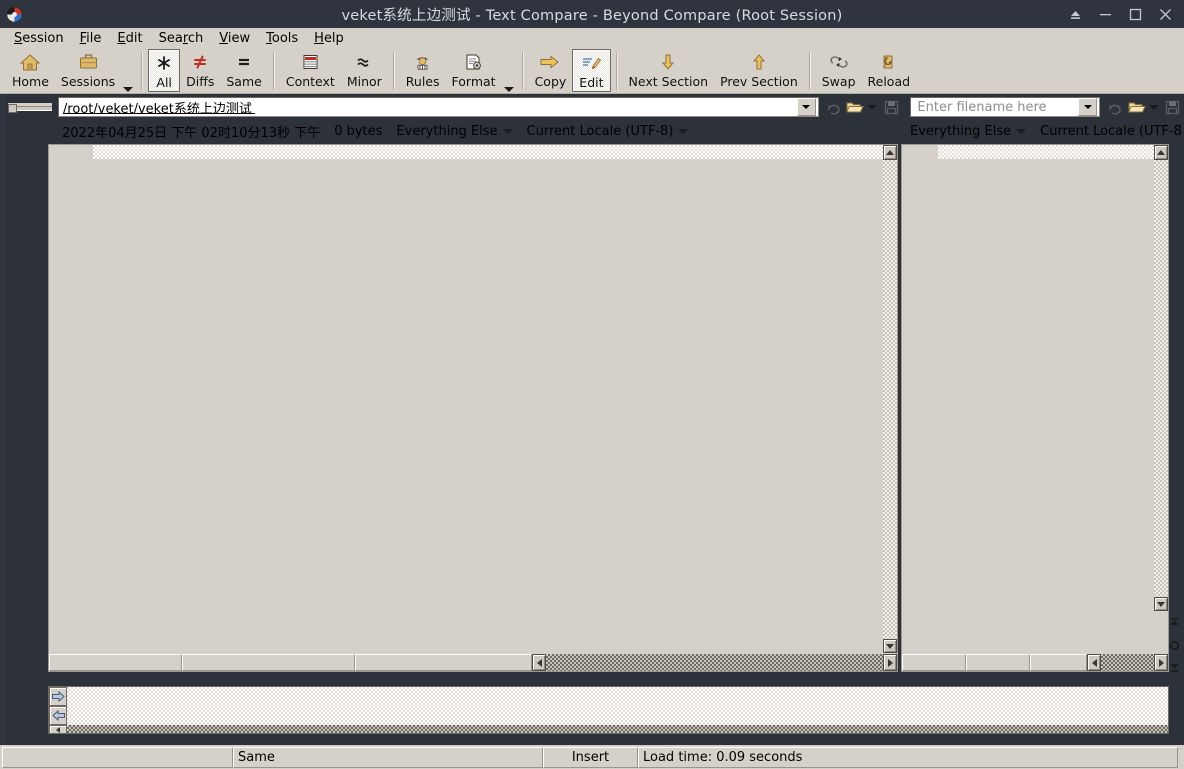 The width and height of the screenshot is (1184, 769). What do you see at coordinates (474, 70) in the screenshot?
I see `toolbar-button-format: Format` at bounding box center [474, 70].